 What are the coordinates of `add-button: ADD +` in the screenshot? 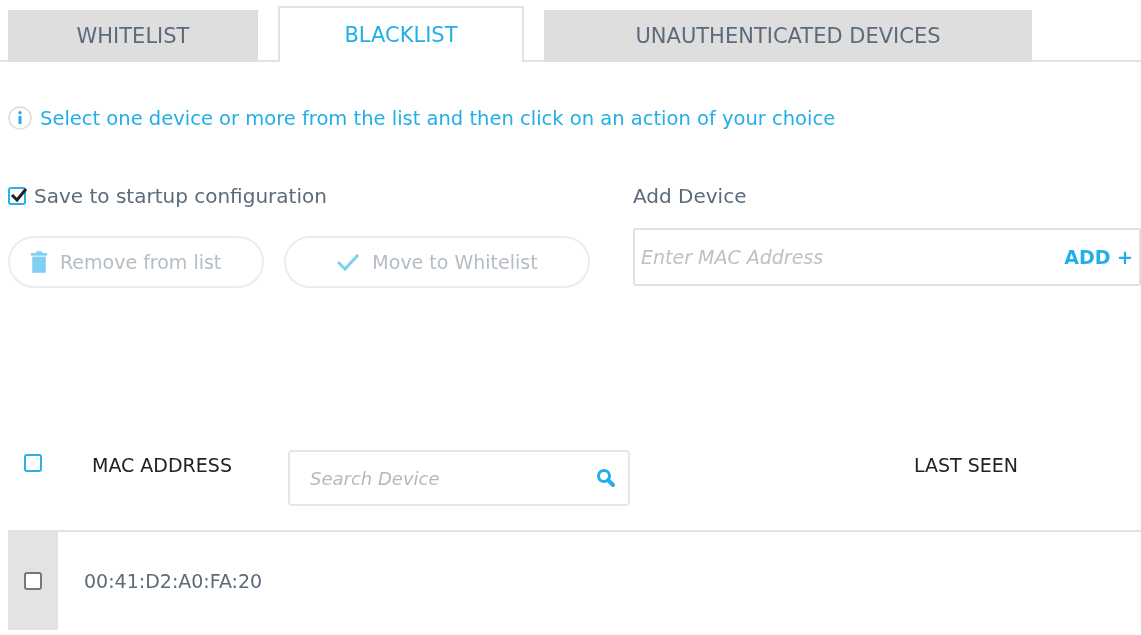 It's located at (1096, 257).